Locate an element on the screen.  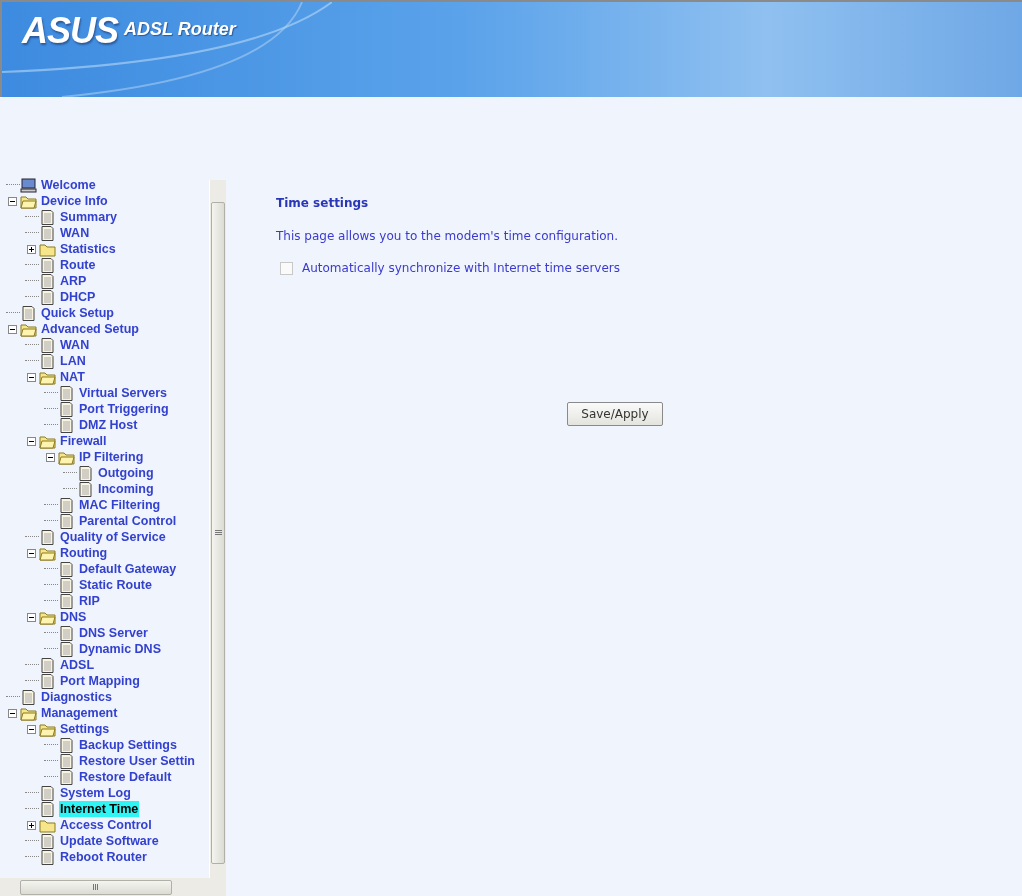
tree-item: Route is located at coordinates (78, 265).